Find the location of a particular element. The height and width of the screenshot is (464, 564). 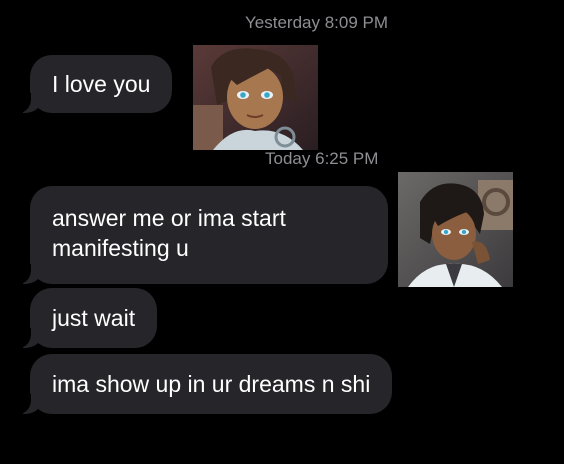

message-text: I love you is located at coordinates (101, 84).